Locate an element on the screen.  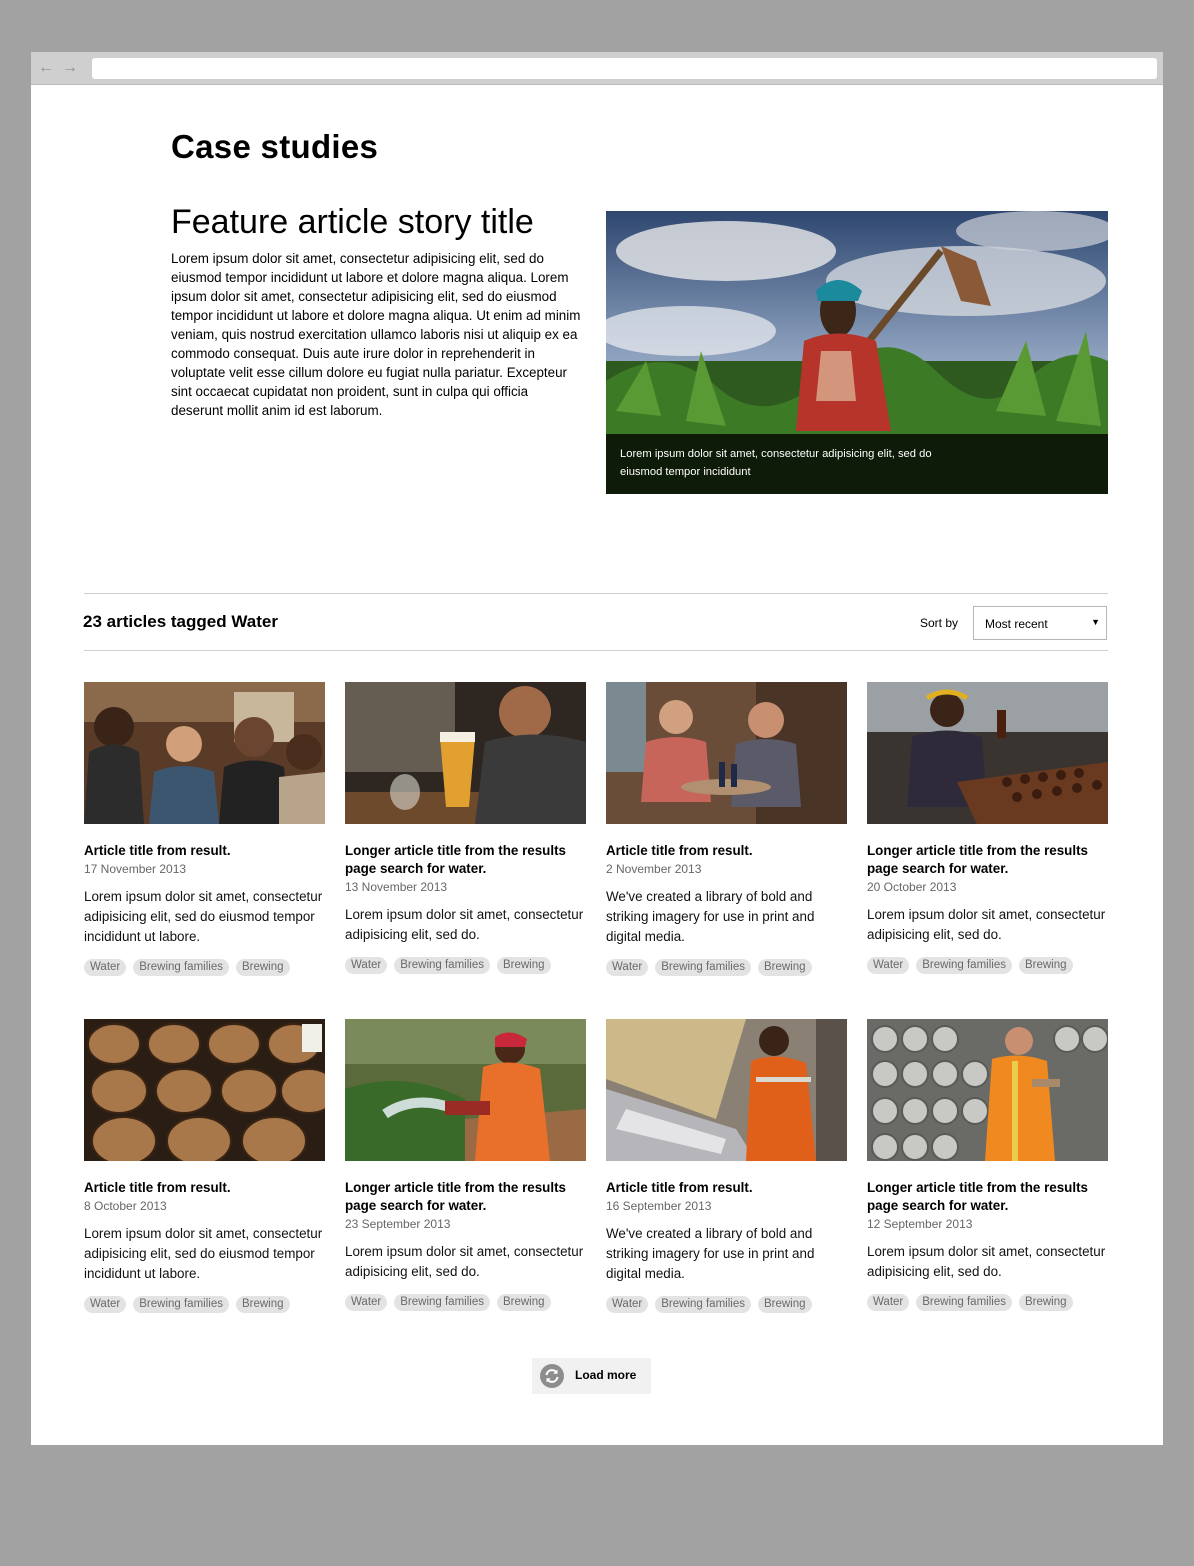
article-date: 20 October 2013 is located at coordinates (912, 887).